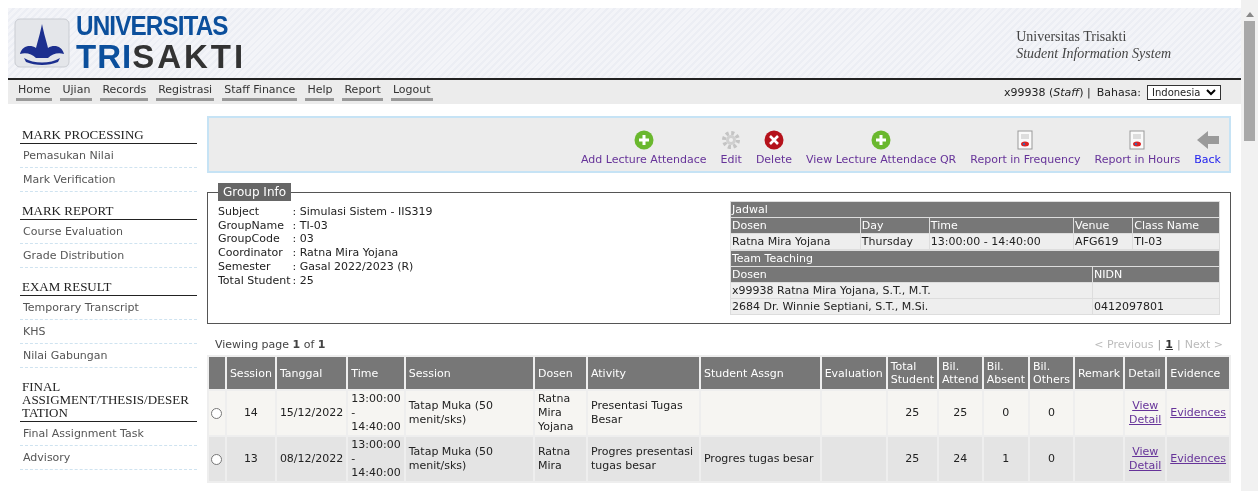 The width and height of the screenshot is (1258, 491). What do you see at coordinates (76, 92) in the screenshot?
I see `menu-item: Ujian` at bounding box center [76, 92].